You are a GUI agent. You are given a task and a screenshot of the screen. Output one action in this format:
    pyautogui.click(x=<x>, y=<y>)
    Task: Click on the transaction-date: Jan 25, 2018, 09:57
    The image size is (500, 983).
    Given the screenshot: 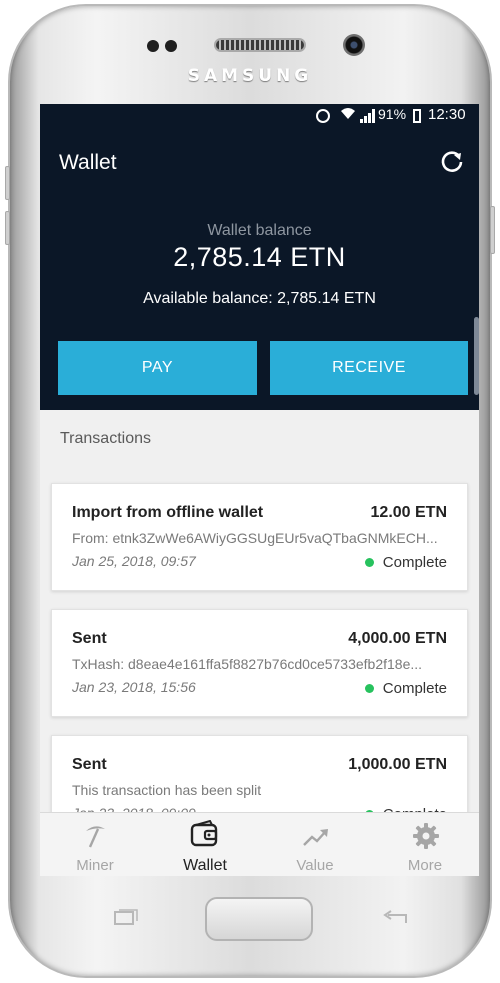 What is the action you would take?
    pyautogui.click(x=134, y=561)
    